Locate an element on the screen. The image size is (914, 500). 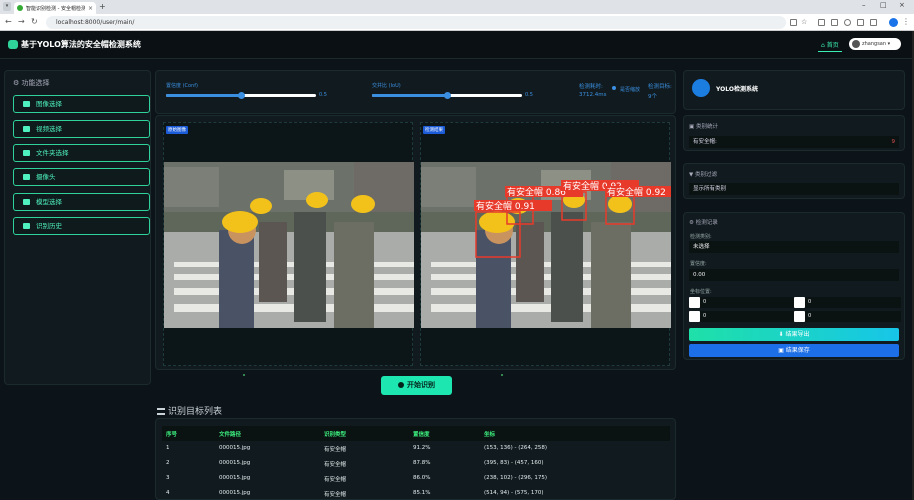
forward-icon: → is located at coordinates (21, 21).